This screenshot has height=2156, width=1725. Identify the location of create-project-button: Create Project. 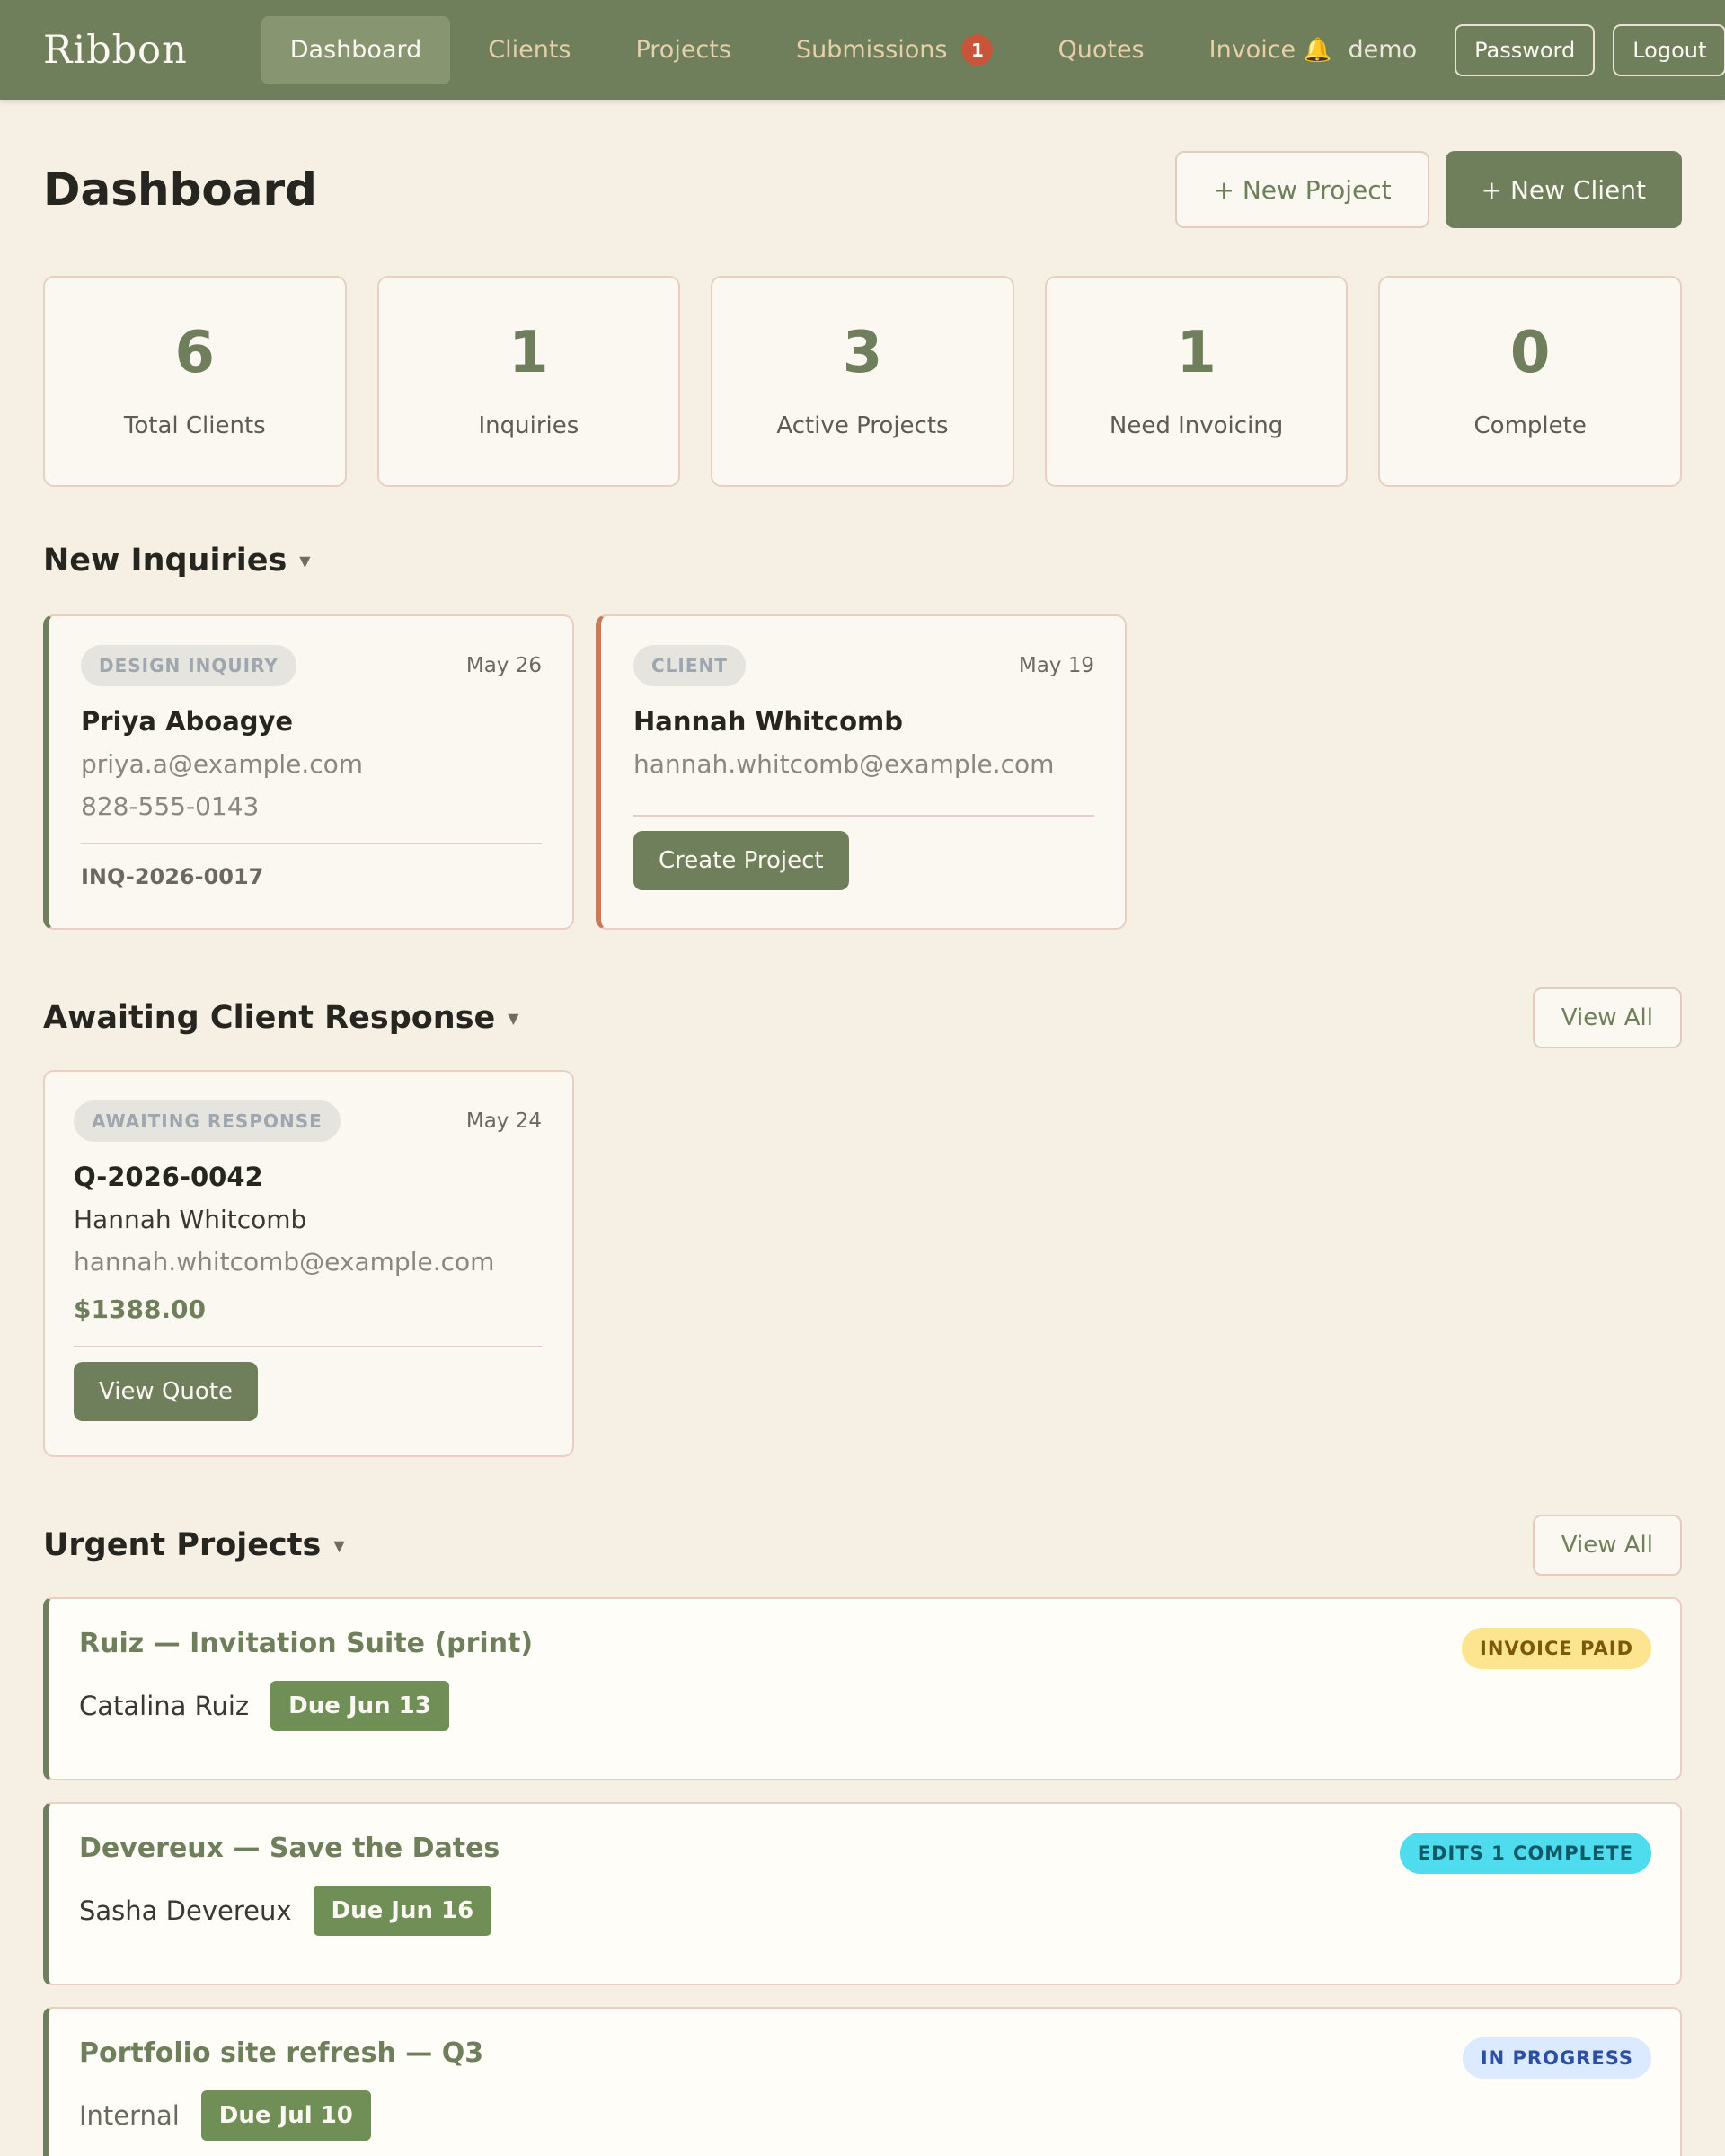
(741, 860).